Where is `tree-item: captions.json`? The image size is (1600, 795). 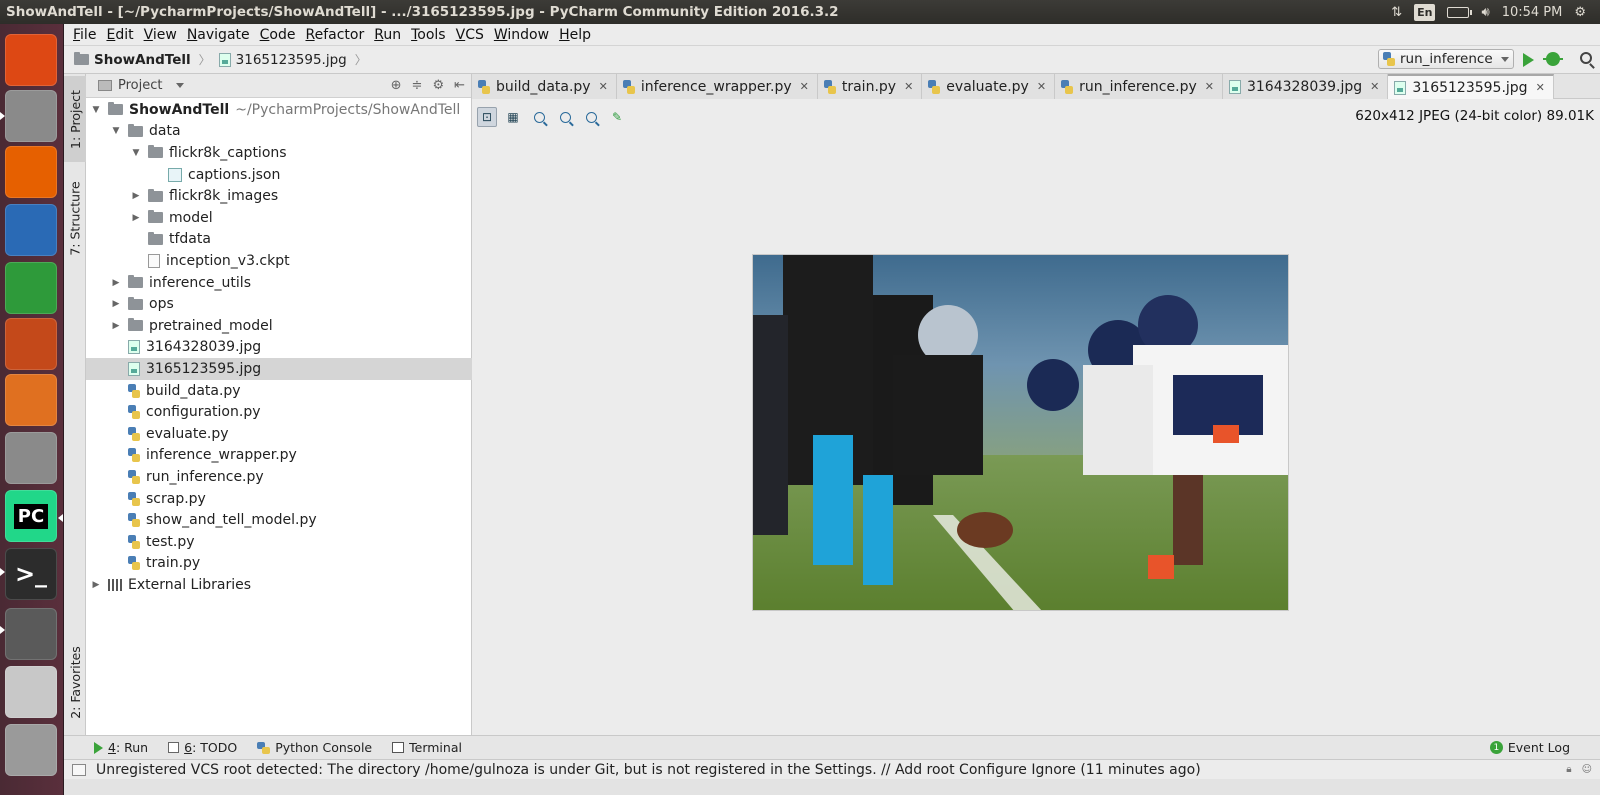
tree-item: captions.json is located at coordinates (279, 175).